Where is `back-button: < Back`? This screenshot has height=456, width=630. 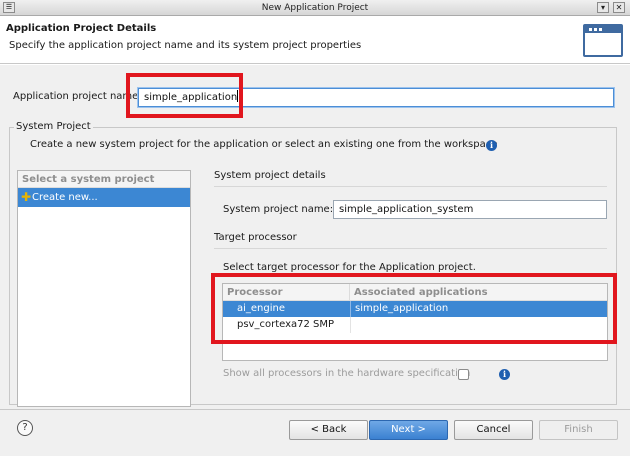
back-button: < Back is located at coordinates (328, 430).